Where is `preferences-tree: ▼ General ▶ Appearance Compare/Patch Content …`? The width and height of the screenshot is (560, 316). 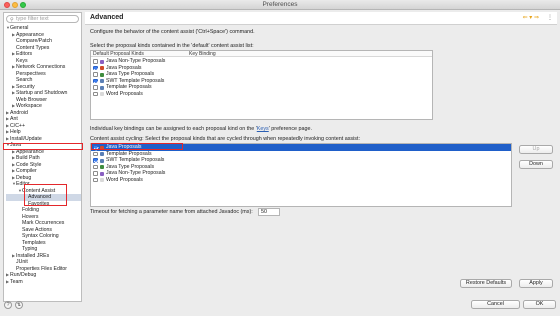
preferences-tree: ▼ General ▶ Appearance Compare/Patch Content … is located at coordinates (43, 155).